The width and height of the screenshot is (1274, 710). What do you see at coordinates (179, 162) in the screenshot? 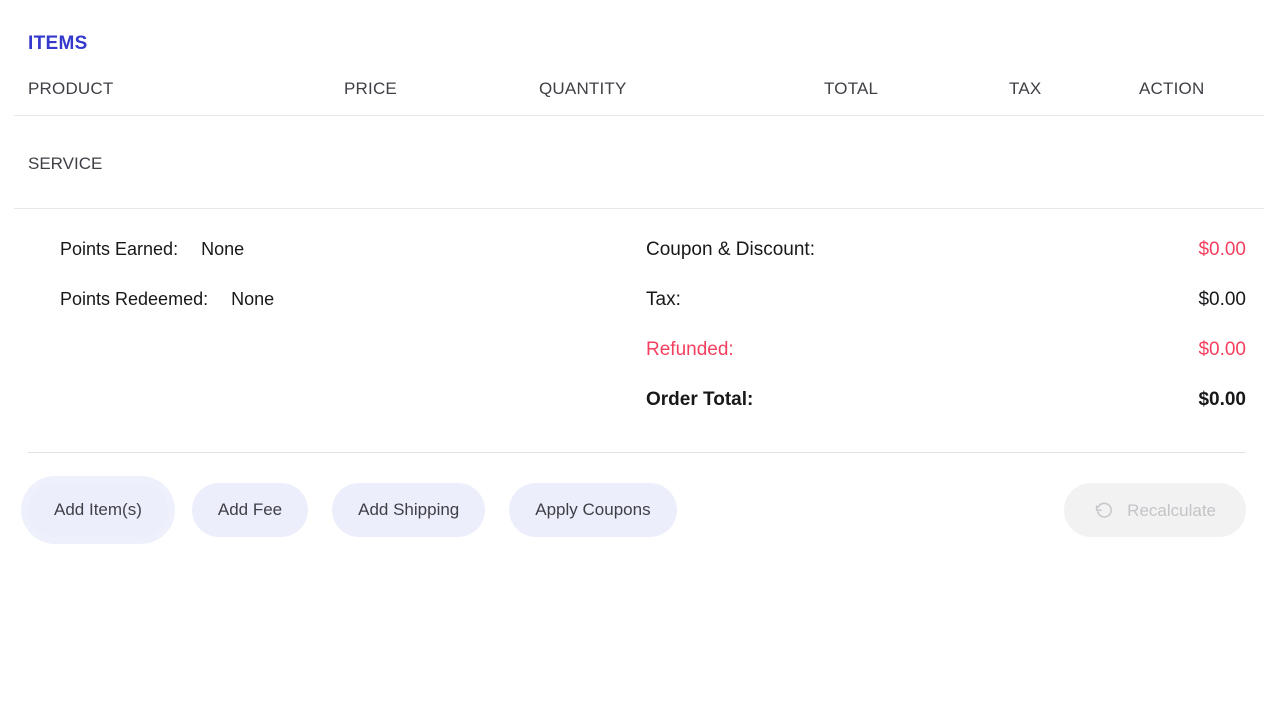
I see `cell-product: SERVICE` at bounding box center [179, 162].